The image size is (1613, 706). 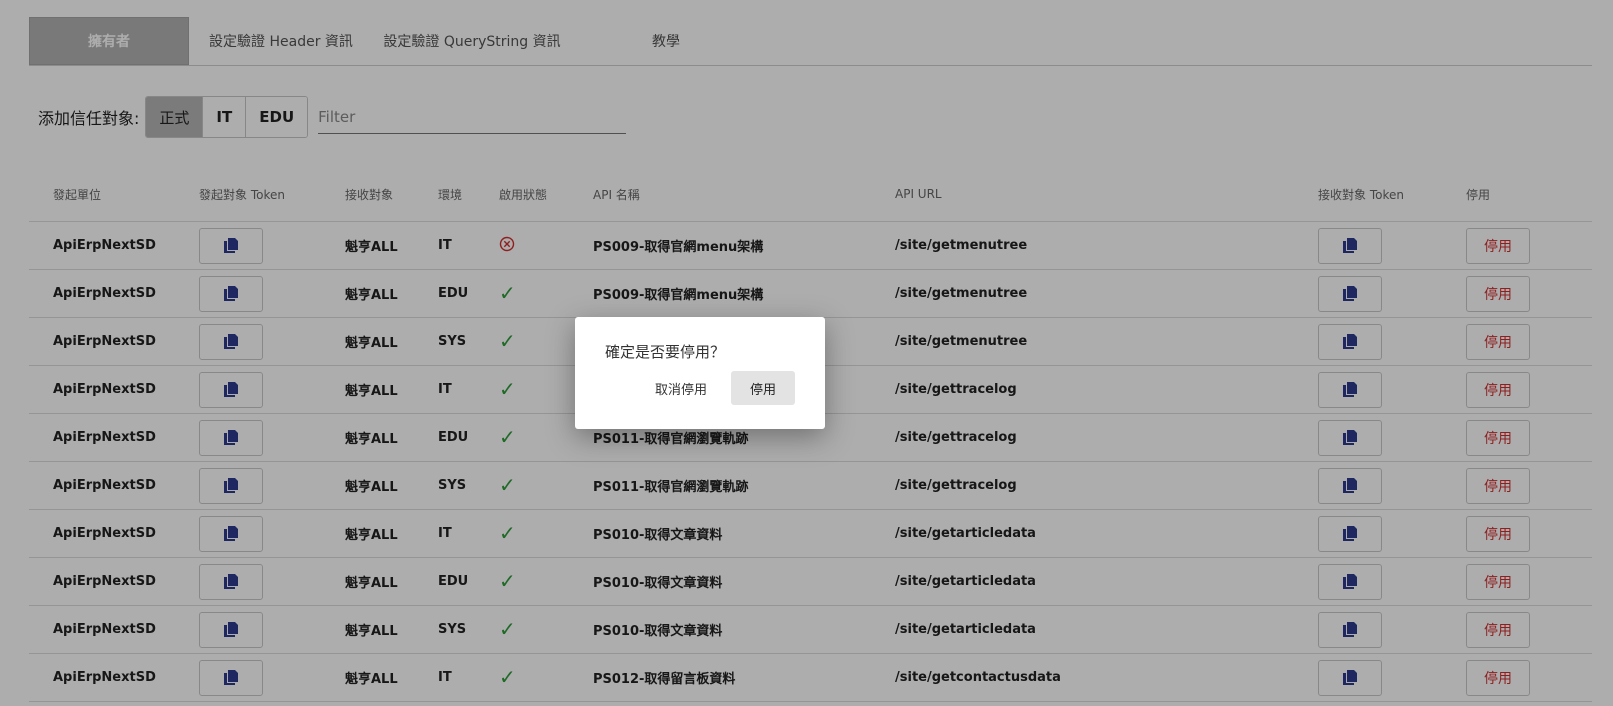 What do you see at coordinates (665, 352) in the screenshot?
I see `dialog-message: 確定是否要停用？` at bounding box center [665, 352].